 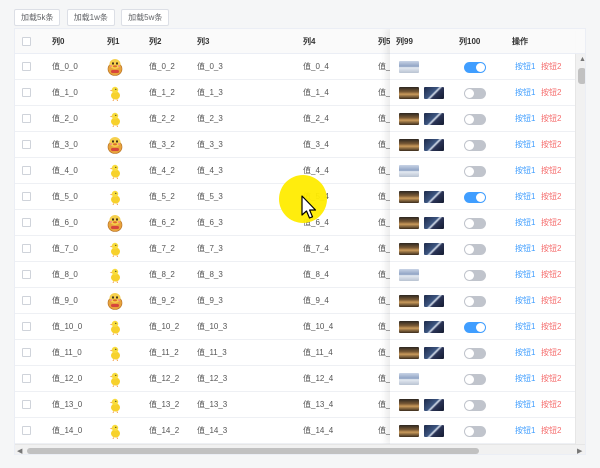 I want to click on vertical-scrollbar: ▲, so click(x=580, y=249).